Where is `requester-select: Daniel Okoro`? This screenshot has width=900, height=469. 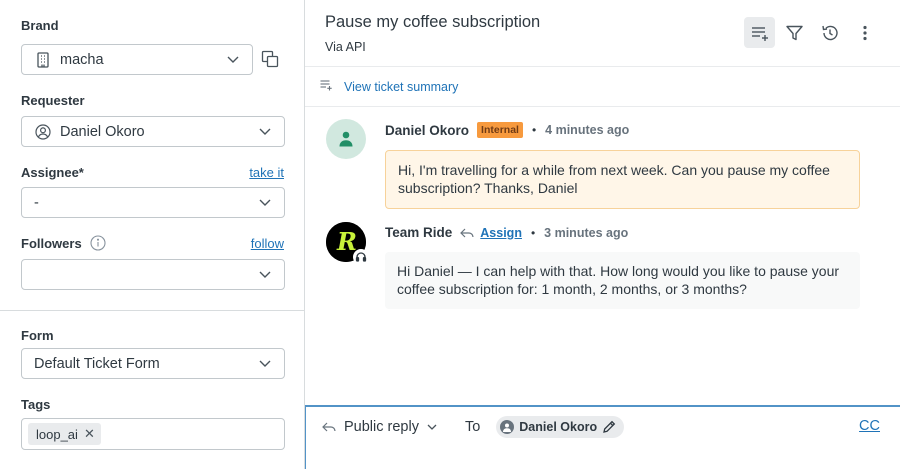 requester-select: Daniel Okoro is located at coordinates (153, 131).